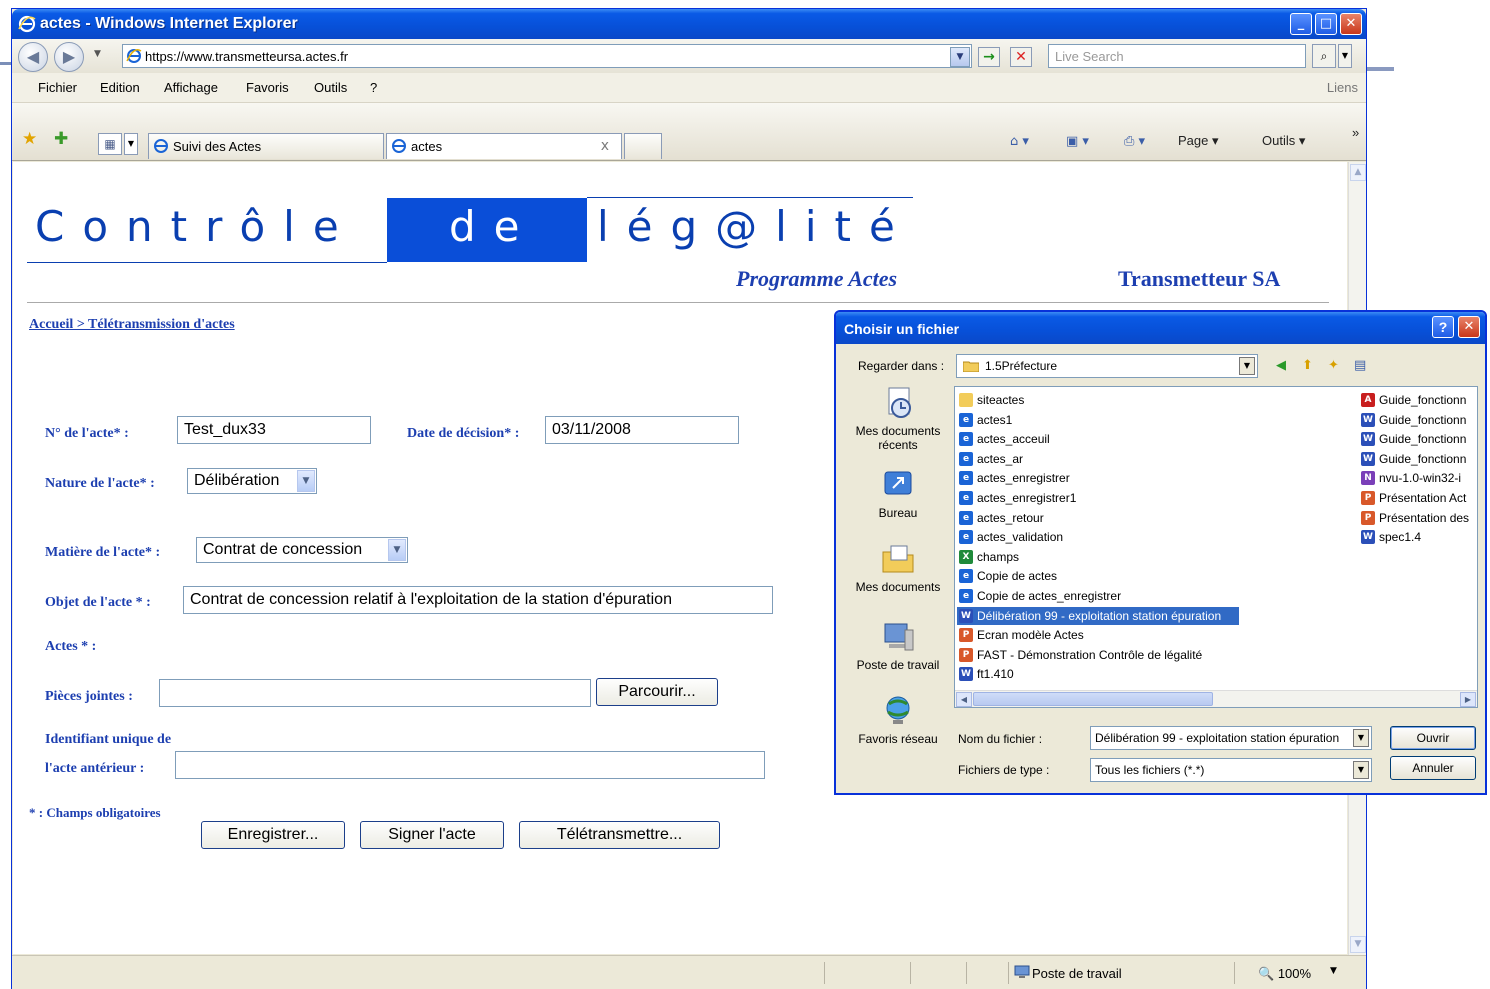  Describe the element at coordinates (191, 87) in the screenshot. I see `menu-affichage: Affichage` at that location.